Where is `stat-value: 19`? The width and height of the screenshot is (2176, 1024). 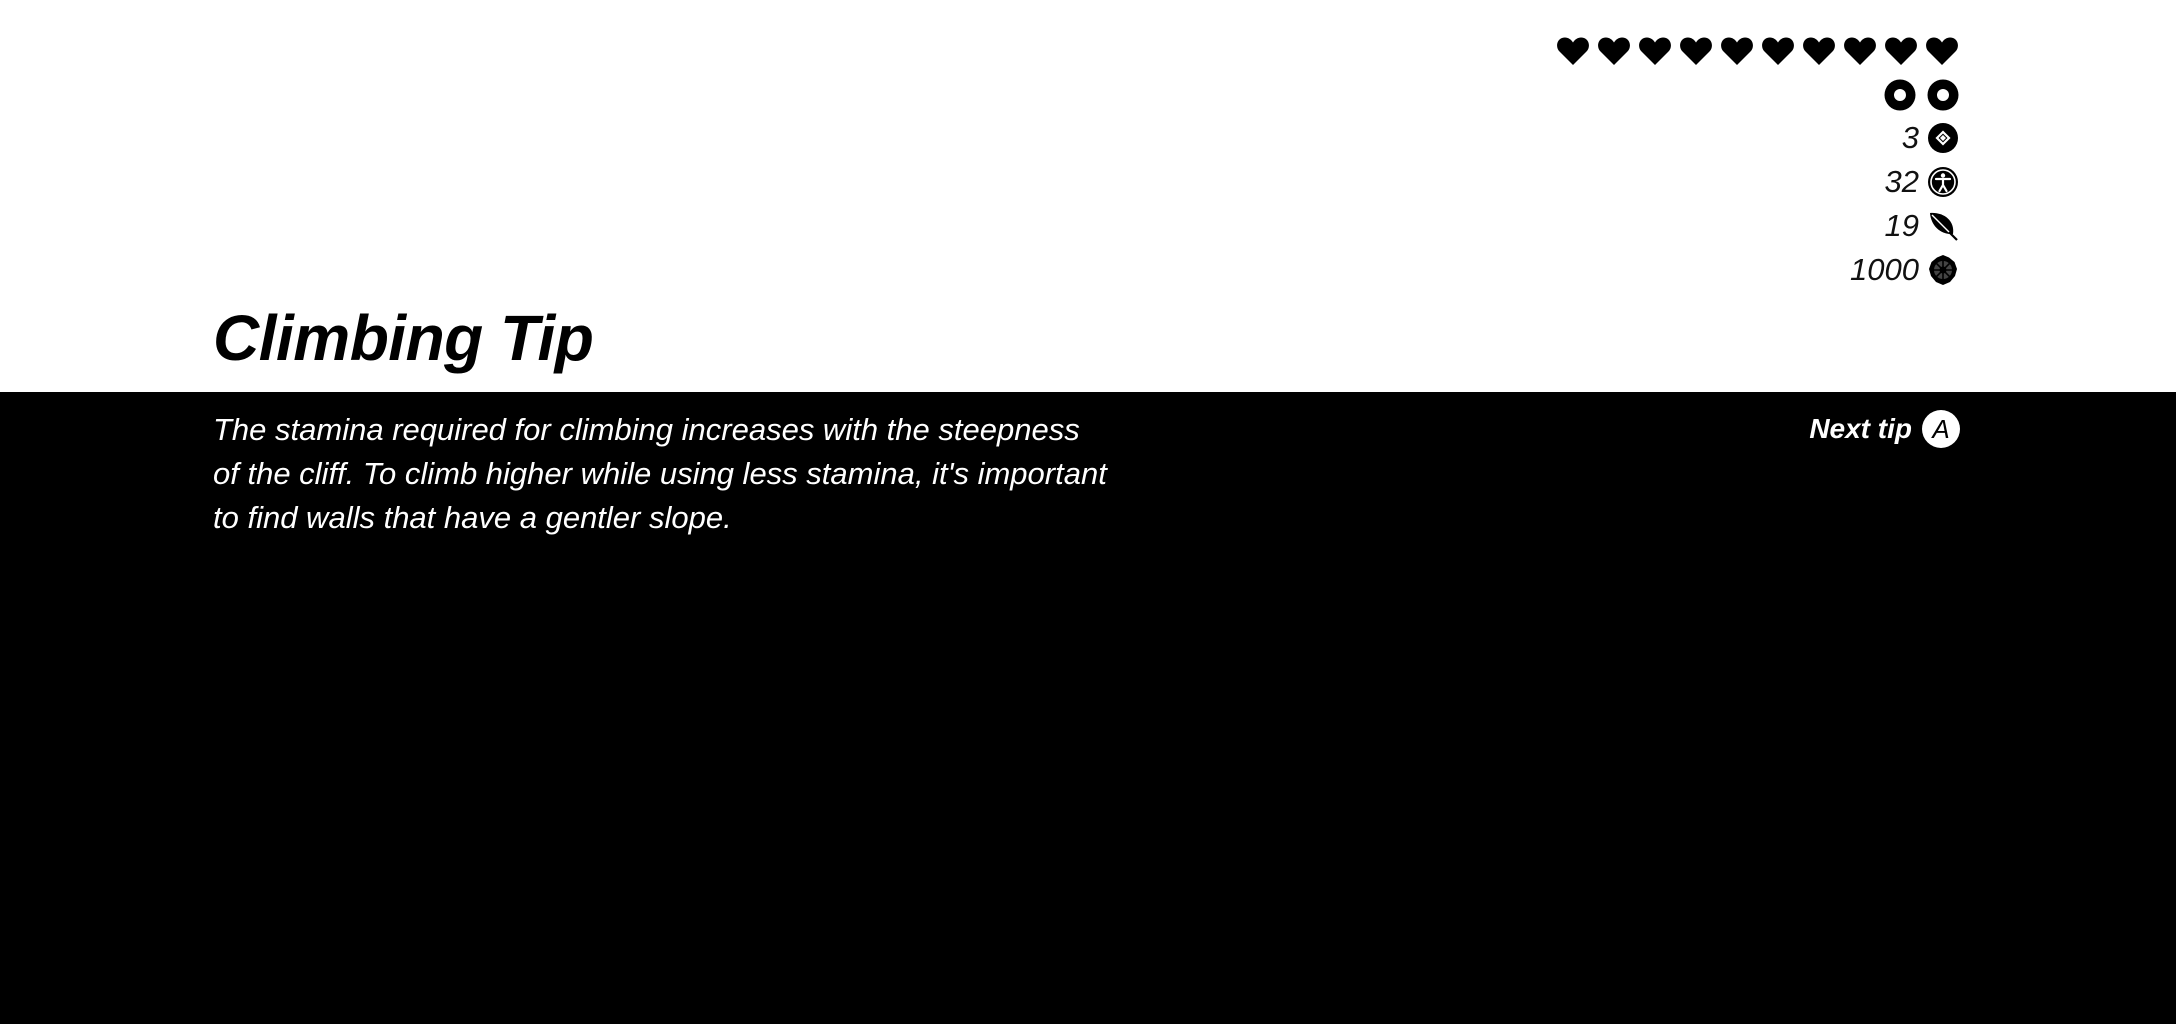
stat-value: 19 is located at coordinates (1901, 225).